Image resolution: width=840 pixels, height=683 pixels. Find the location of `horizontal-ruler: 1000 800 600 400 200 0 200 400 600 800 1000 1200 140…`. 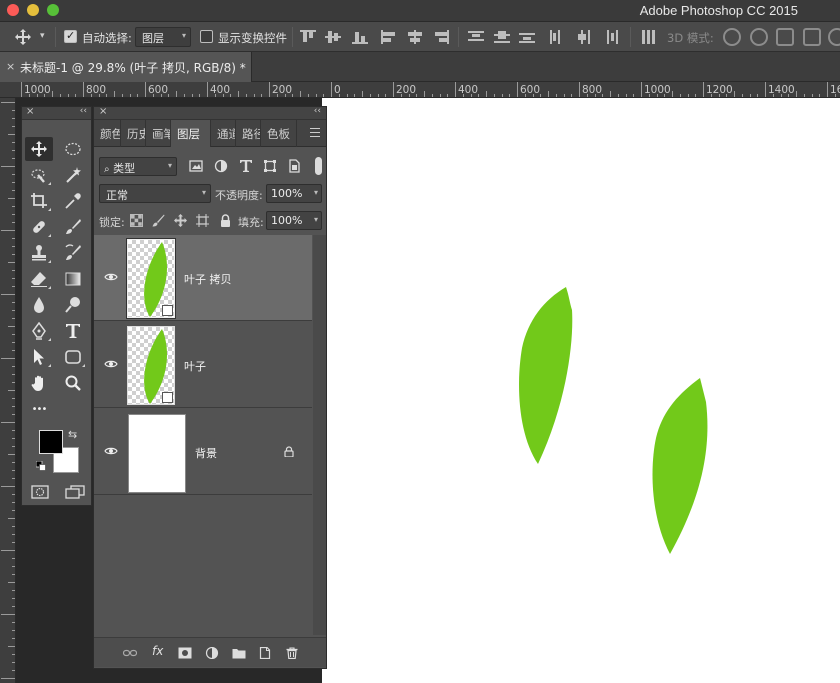

horizontal-ruler: 1000 800 600 400 200 0 200 400 600 800 1000 1200 140… is located at coordinates (420, 90).